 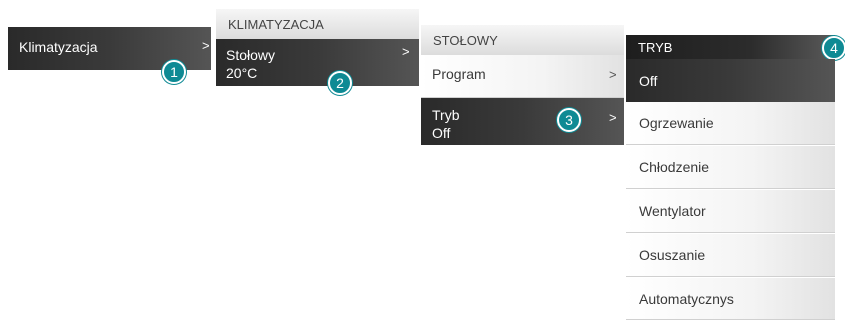 I want to click on mode-option-label: Ogrzewanie, so click(x=676, y=123).